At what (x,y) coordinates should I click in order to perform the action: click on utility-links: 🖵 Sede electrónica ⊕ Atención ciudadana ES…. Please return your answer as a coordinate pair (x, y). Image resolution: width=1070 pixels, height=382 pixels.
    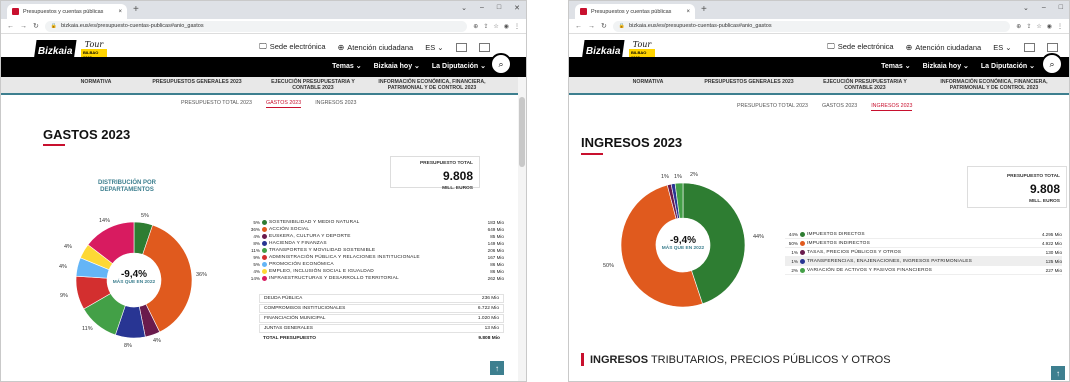
    Looking at the image, I should click on (942, 47).